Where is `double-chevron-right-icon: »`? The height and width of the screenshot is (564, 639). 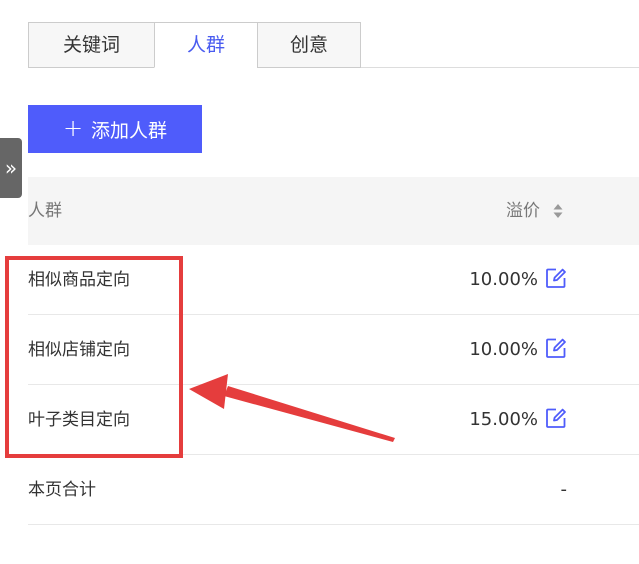
double-chevron-right-icon: » is located at coordinates (11, 168).